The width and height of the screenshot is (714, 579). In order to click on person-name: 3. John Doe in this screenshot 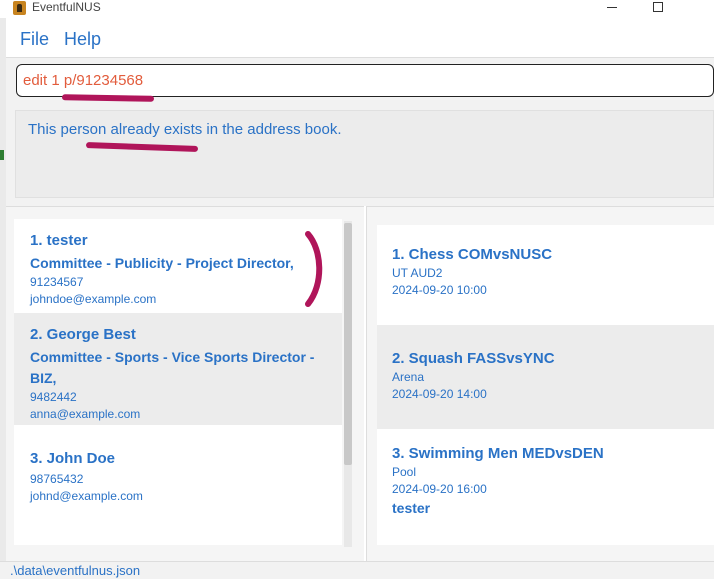, I will do `click(73, 458)`.